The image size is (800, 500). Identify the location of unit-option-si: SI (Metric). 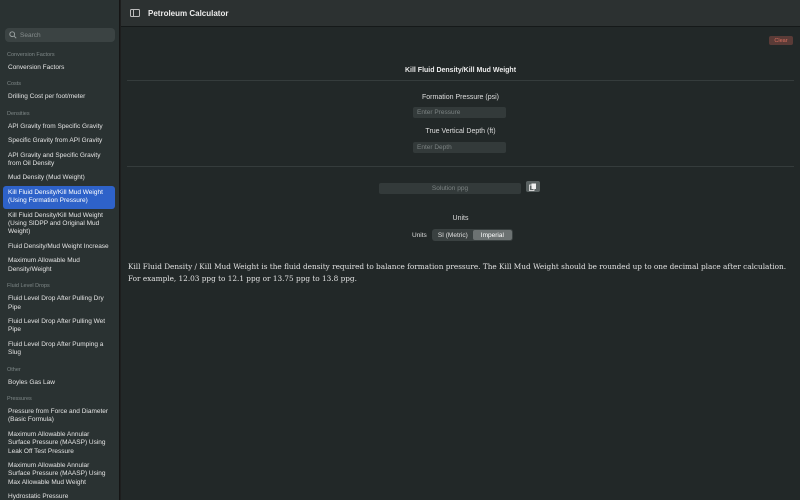
(453, 235).